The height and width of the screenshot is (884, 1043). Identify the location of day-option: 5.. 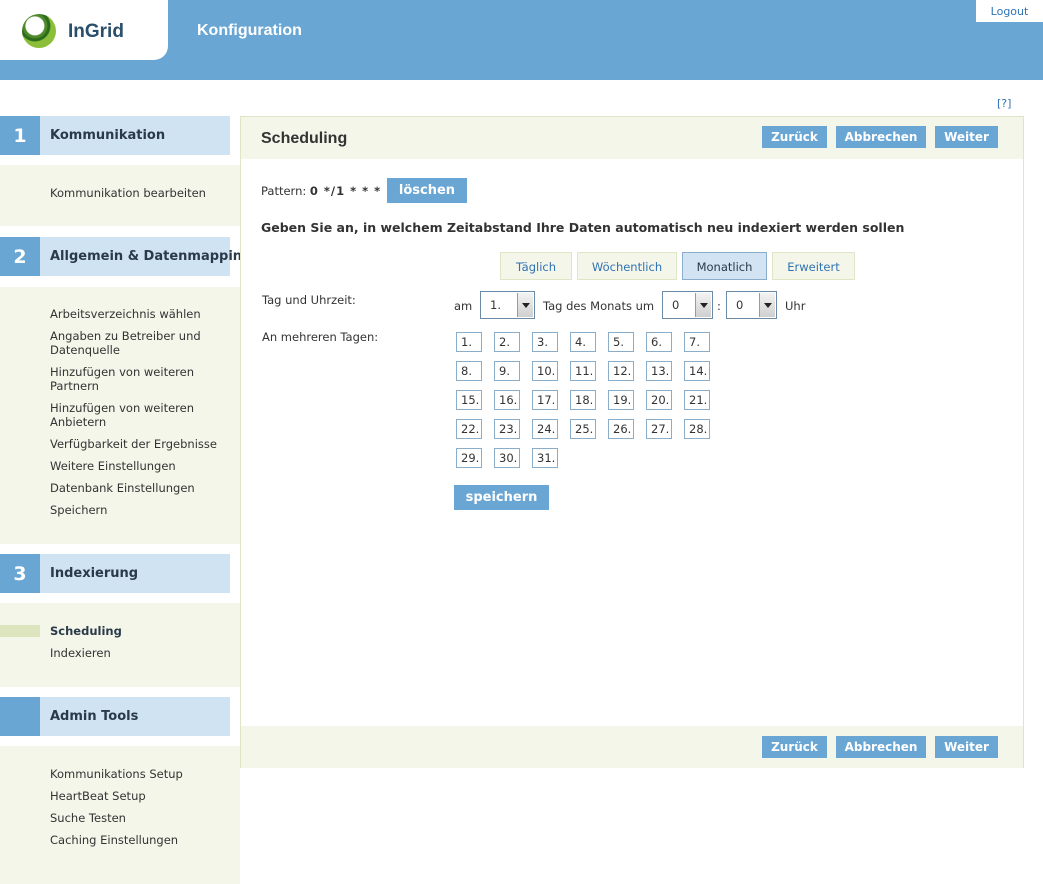
(621, 342).